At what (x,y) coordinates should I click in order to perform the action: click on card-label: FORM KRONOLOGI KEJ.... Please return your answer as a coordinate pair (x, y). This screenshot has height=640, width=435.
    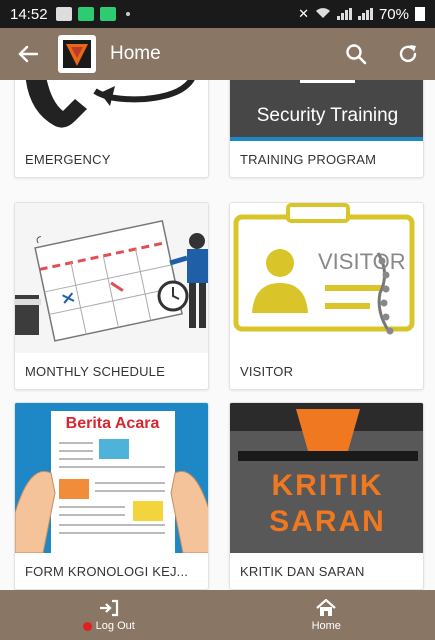
    Looking at the image, I should click on (107, 571).